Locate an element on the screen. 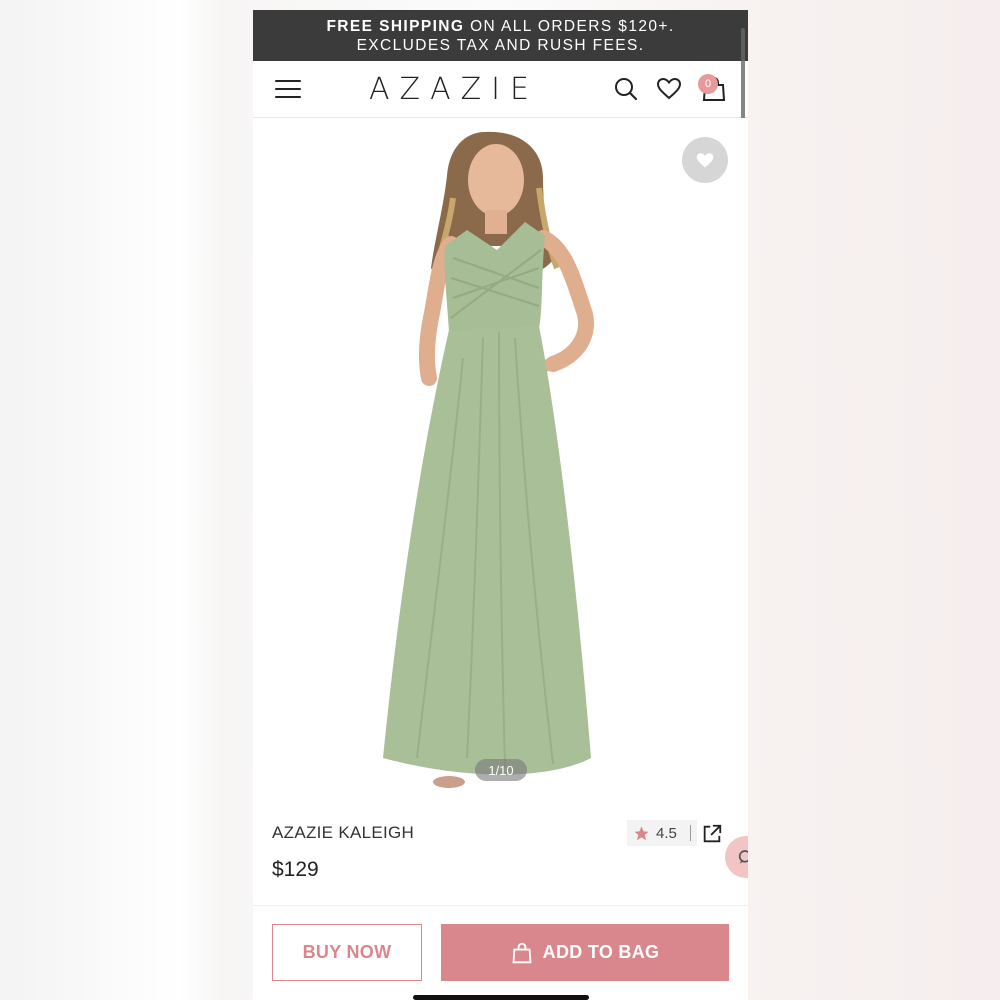  brand-logo: AZAZIE is located at coordinates (454, 89).